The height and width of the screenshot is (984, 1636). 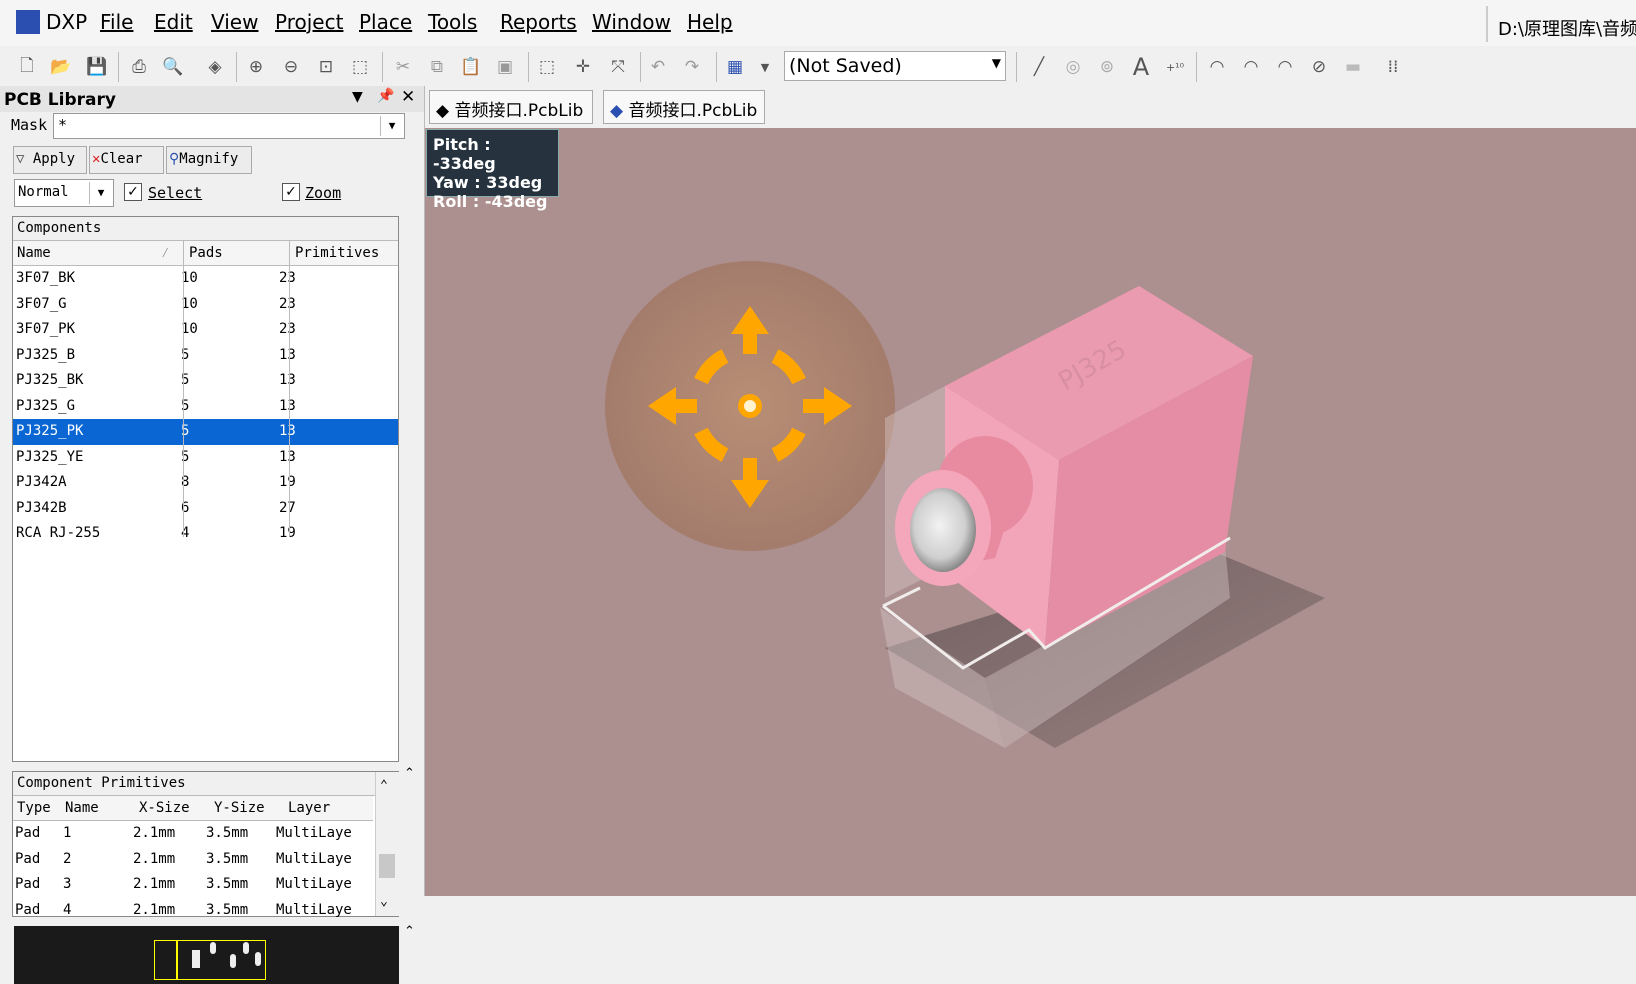 I want to click on select-area-icon: ⬚, so click(x=547, y=67).